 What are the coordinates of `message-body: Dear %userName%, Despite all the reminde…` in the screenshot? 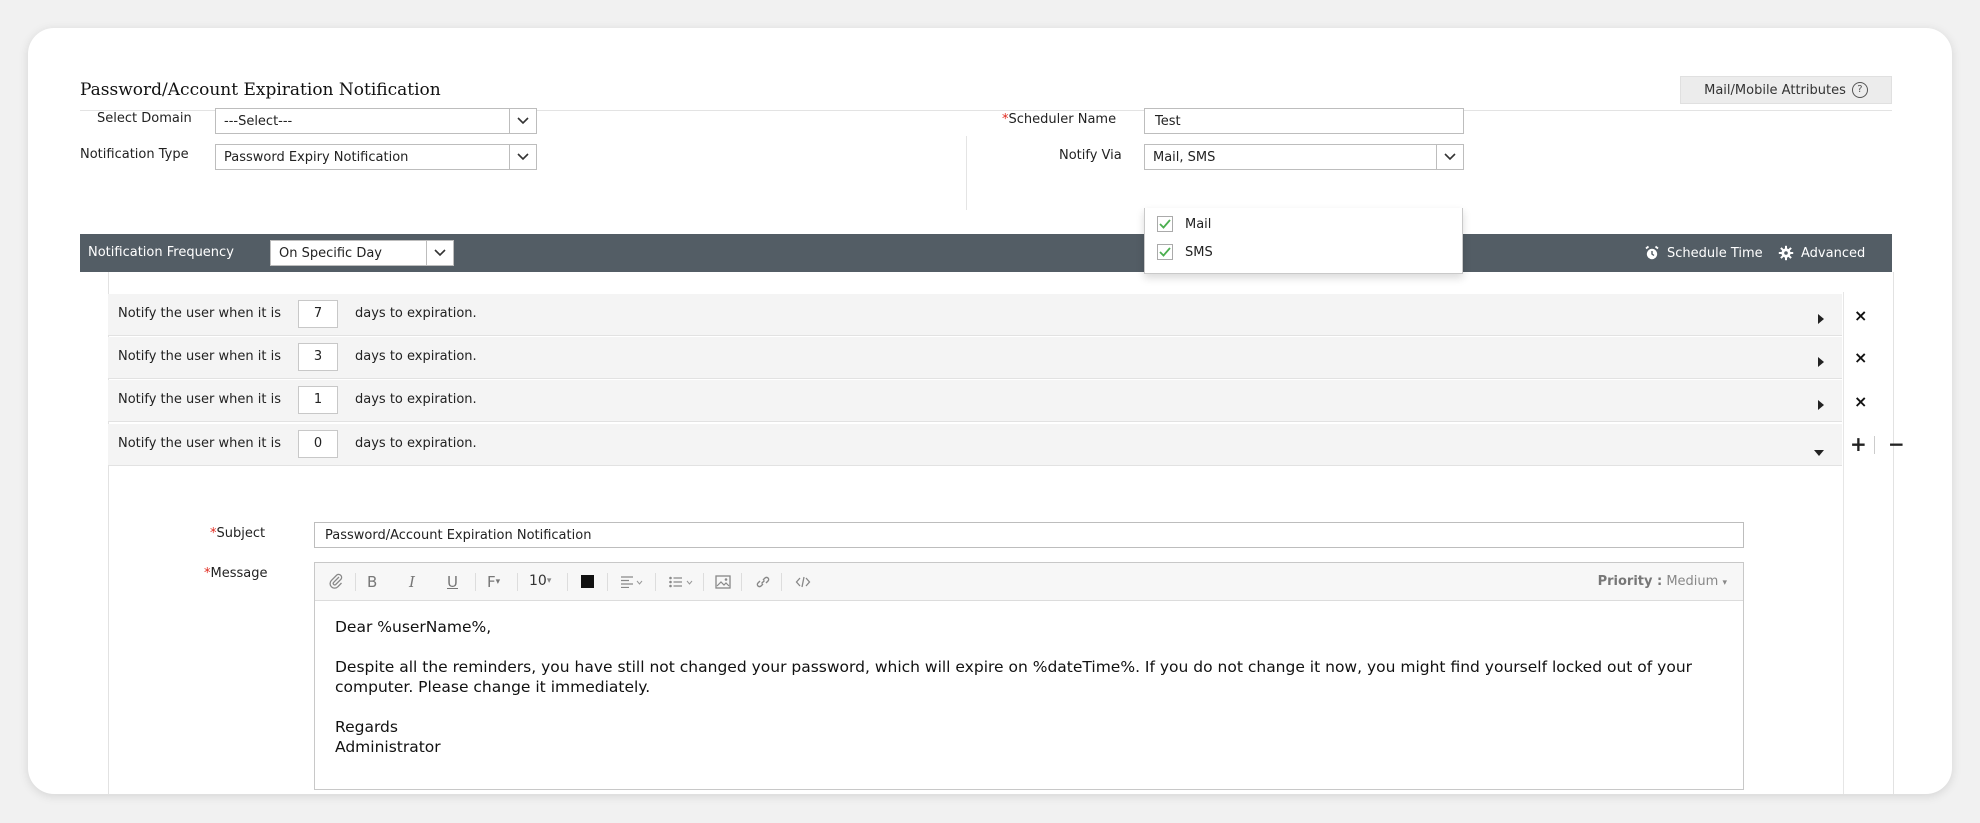 It's located at (1030, 687).